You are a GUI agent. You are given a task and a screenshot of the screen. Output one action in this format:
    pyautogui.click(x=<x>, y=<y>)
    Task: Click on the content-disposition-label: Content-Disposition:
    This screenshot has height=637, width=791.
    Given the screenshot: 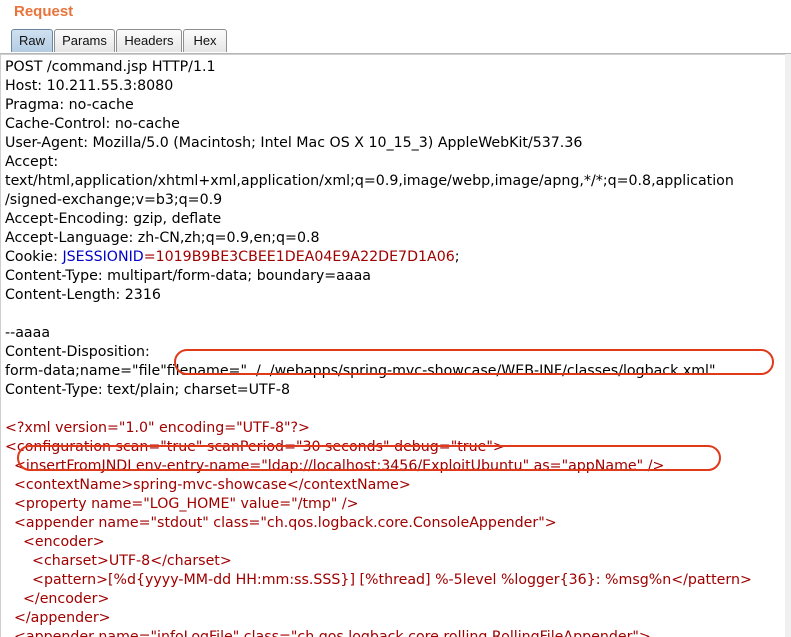 What is the action you would take?
    pyautogui.click(x=77, y=352)
    